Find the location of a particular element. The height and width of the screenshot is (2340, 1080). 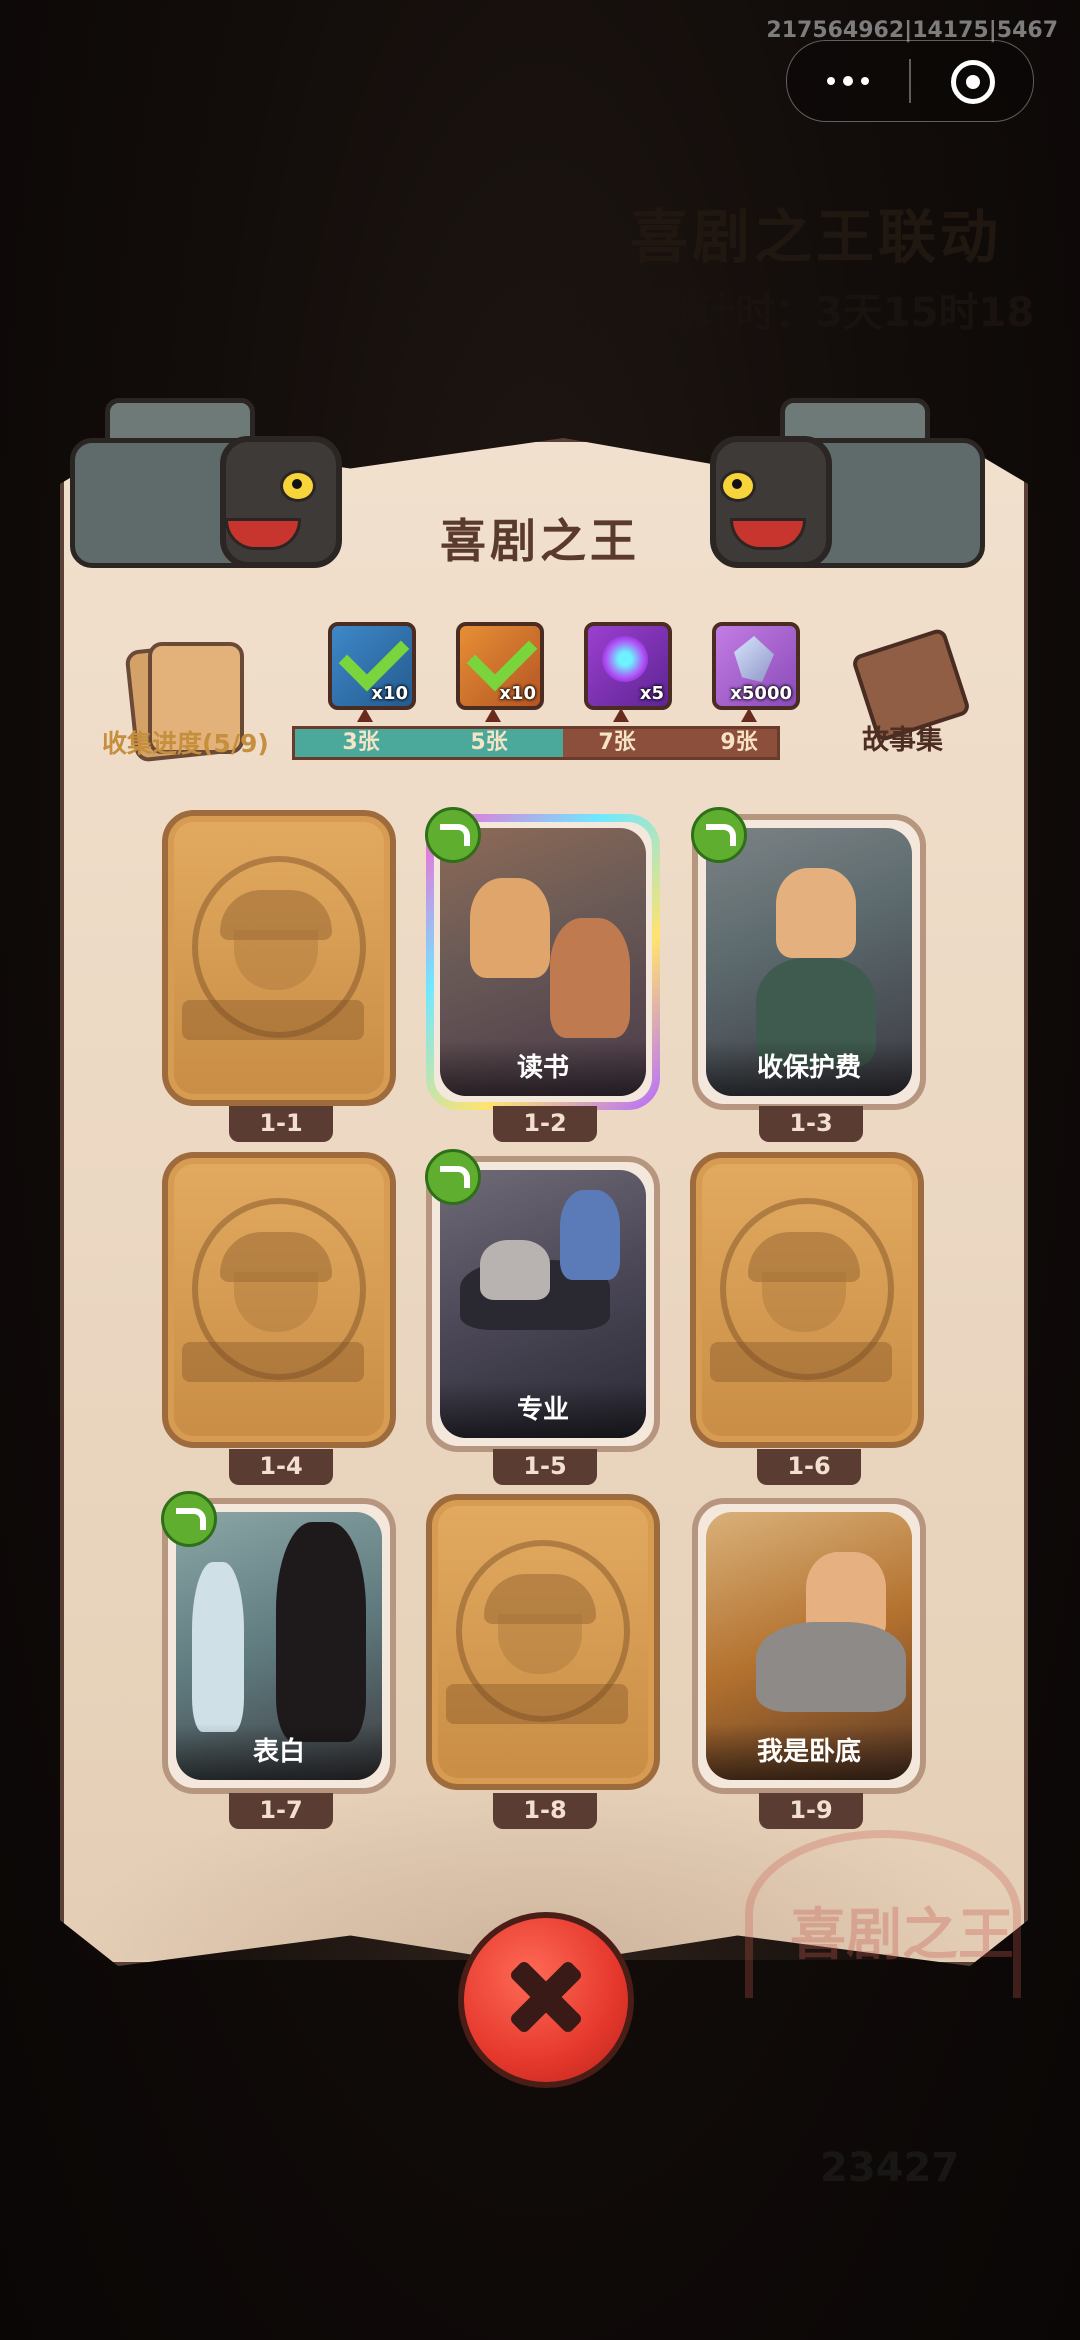

panel-title: 喜剧之王 is located at coordinates (540, 541).